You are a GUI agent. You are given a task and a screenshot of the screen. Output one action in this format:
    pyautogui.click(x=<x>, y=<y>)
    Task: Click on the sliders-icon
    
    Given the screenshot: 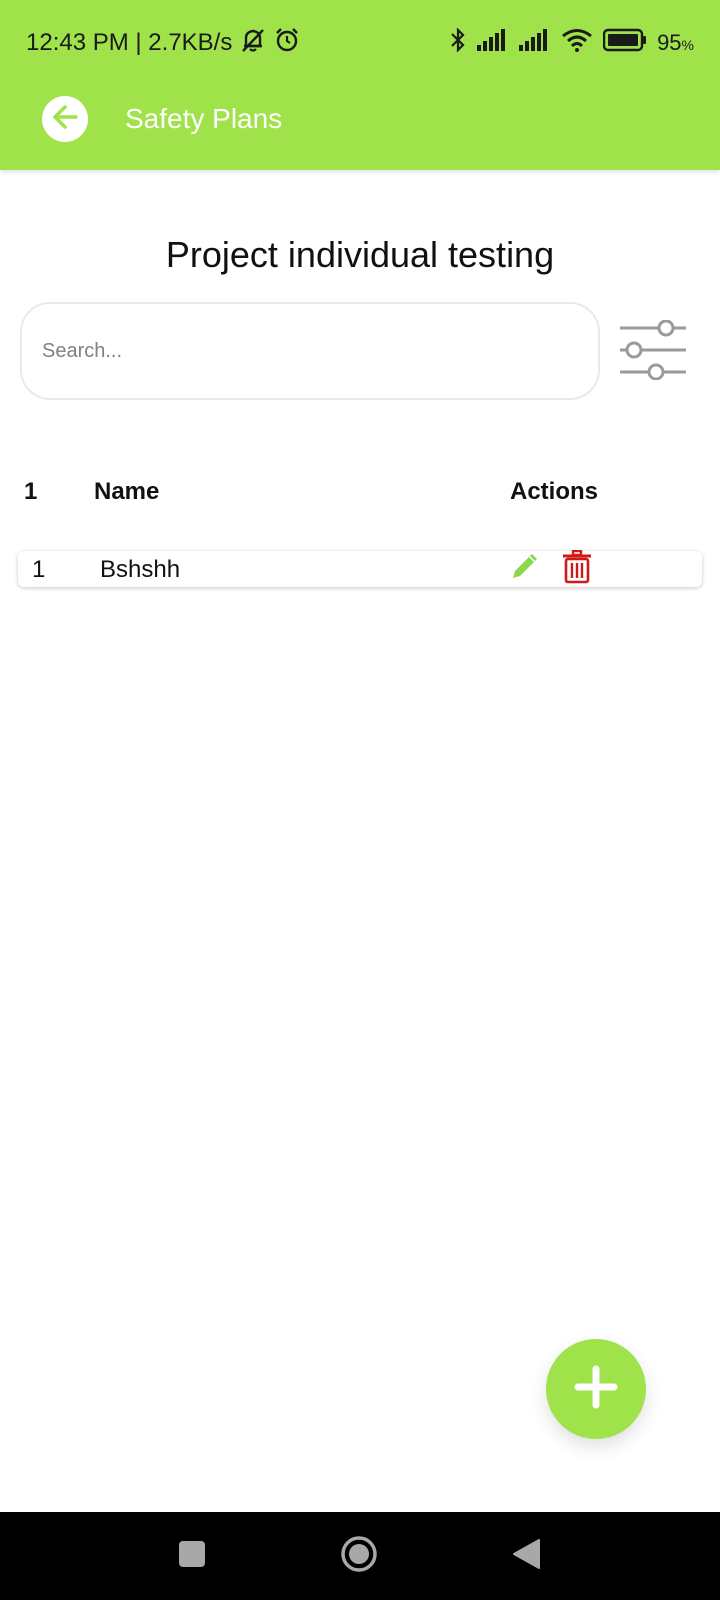 What is the action you would take?
    pyautogui.click(x=653, y=352)
    